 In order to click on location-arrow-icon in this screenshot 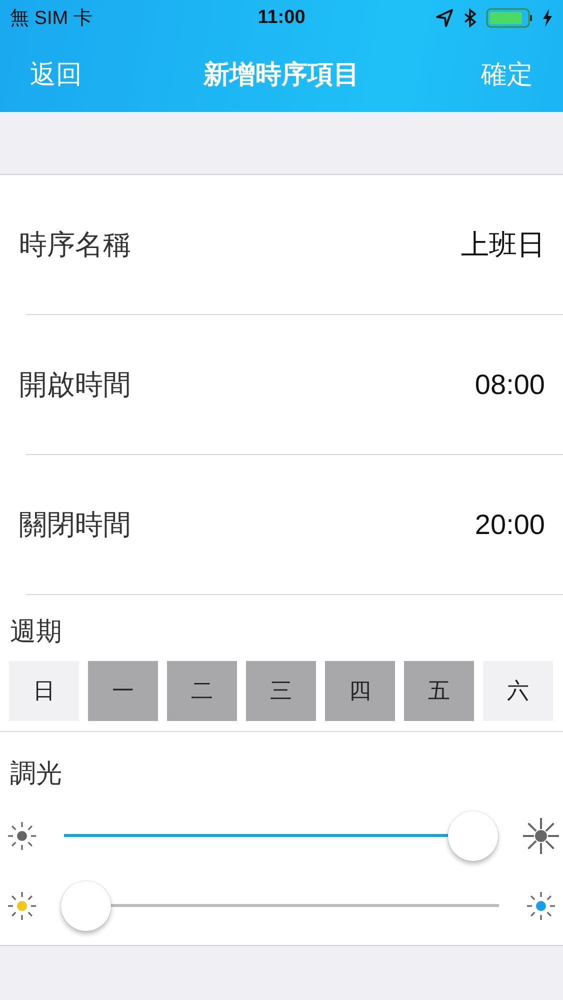, I will do `click(444, 18)`.